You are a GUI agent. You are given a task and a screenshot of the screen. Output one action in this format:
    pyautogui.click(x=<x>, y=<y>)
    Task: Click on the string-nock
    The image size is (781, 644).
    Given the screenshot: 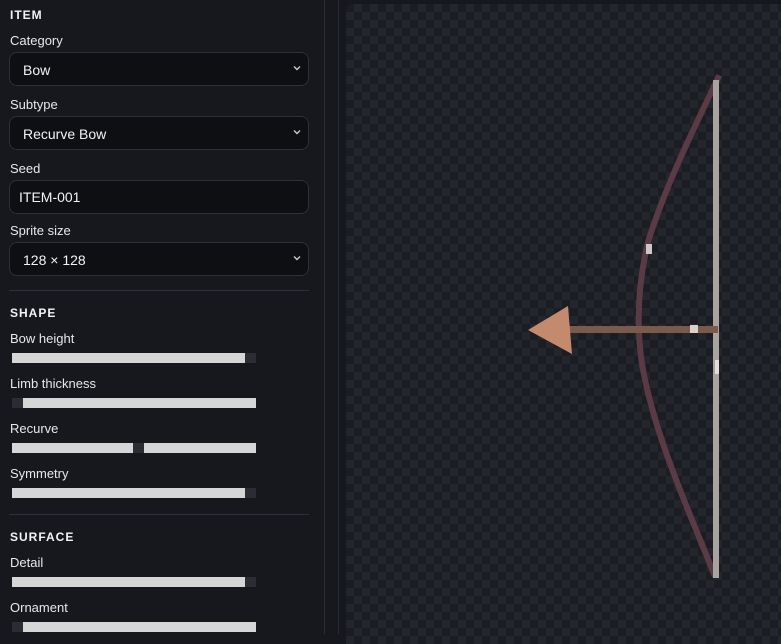 What is the action you would take?
    pyautogui.click(x=694, y=329)
    